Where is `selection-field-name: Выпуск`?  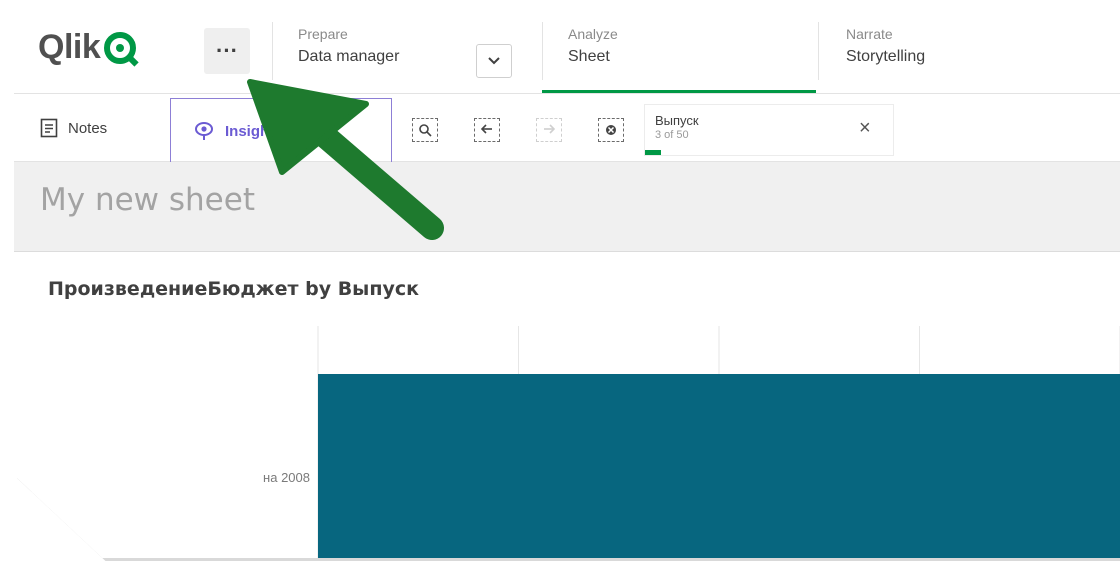
selection-field-name: Выпуск is located at coordinates (677, 120).